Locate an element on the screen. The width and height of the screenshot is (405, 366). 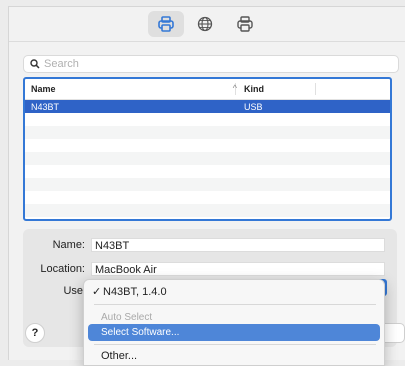
search-input is located at coordinates (209, 64).